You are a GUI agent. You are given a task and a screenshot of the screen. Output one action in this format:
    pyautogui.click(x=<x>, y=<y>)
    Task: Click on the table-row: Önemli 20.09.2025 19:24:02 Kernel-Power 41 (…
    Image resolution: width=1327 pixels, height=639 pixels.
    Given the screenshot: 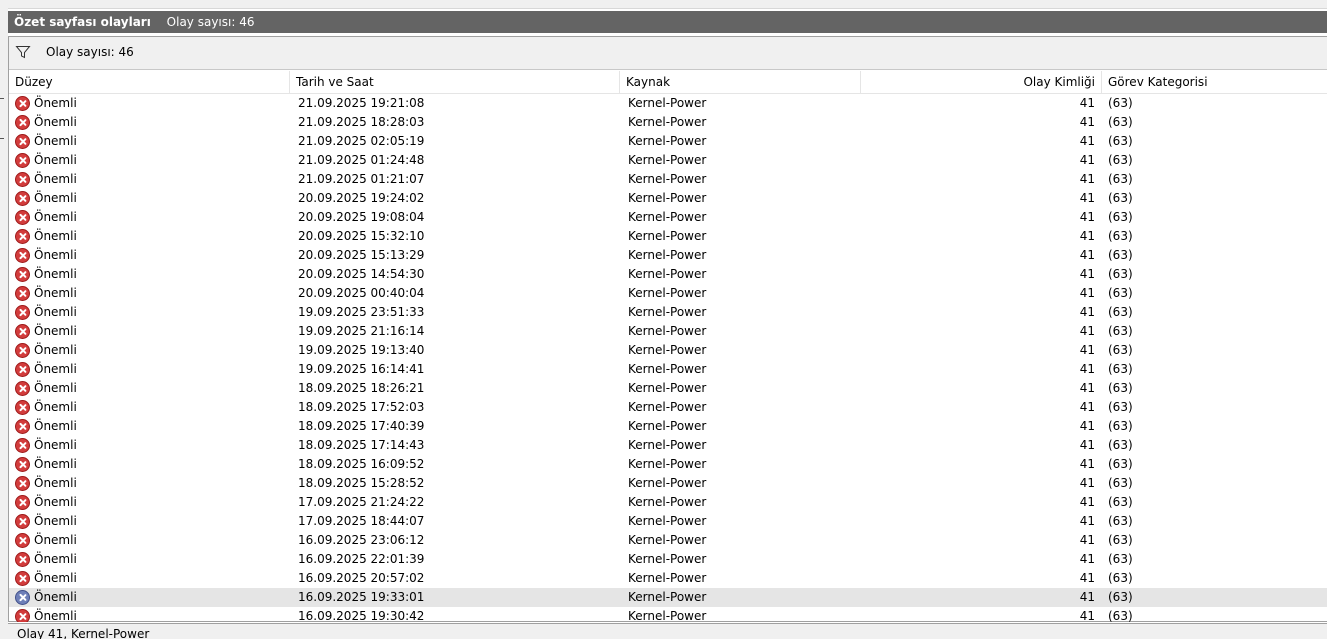 What is the action you would take?
    pyautogui.click(x=668, y=198)
    